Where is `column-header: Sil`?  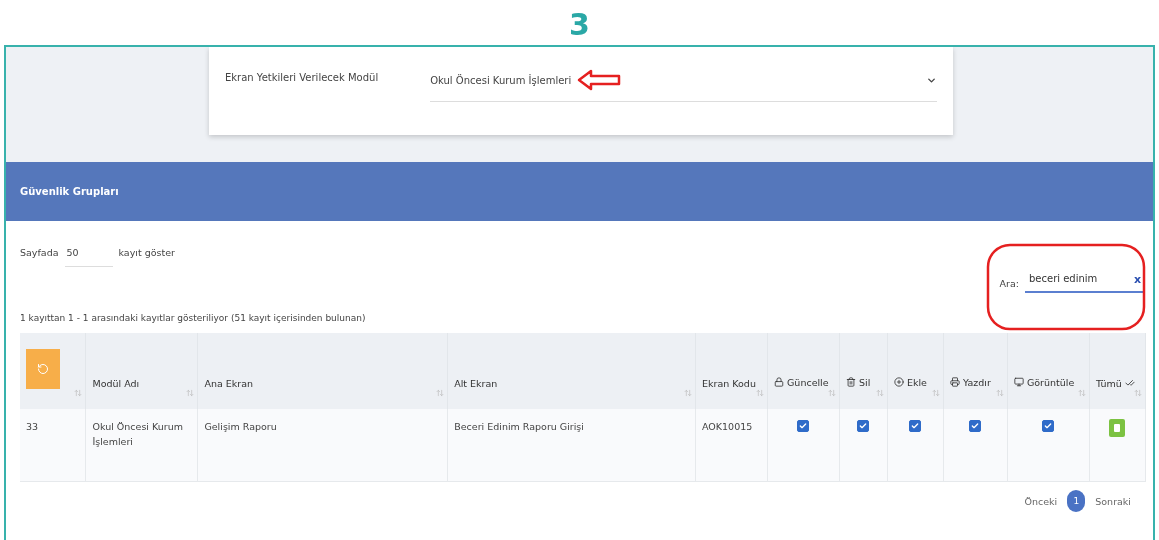 column-header: Sil is located at coordinates (863, 371).